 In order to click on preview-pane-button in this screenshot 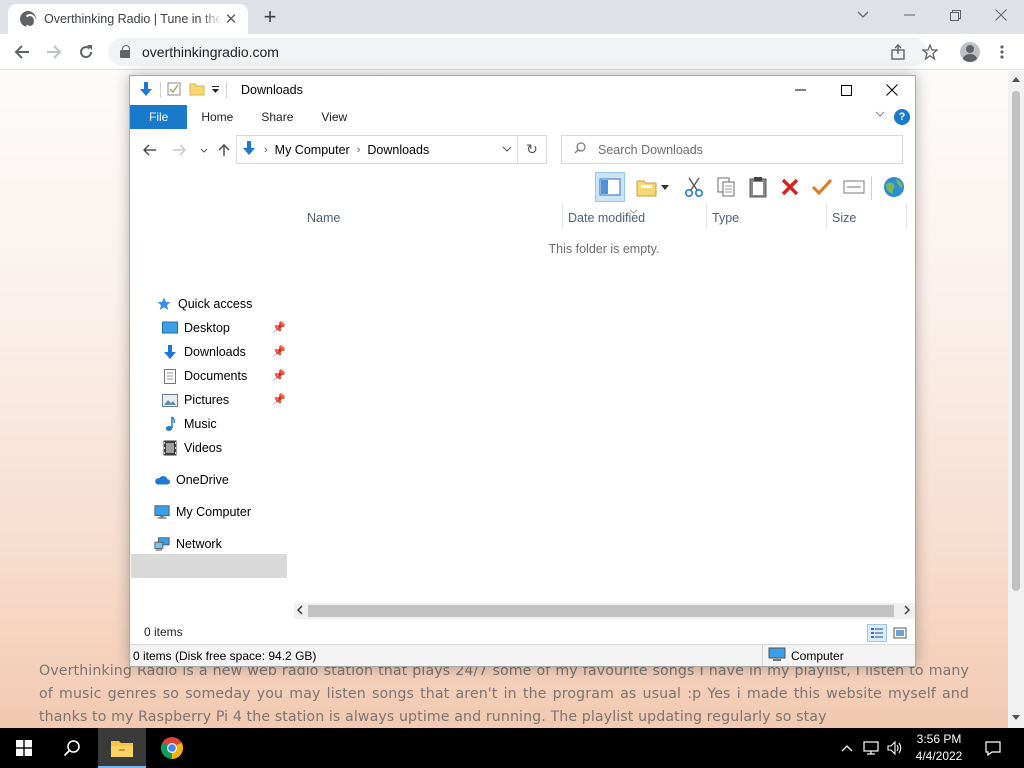, I will do `click(610, 187)`.